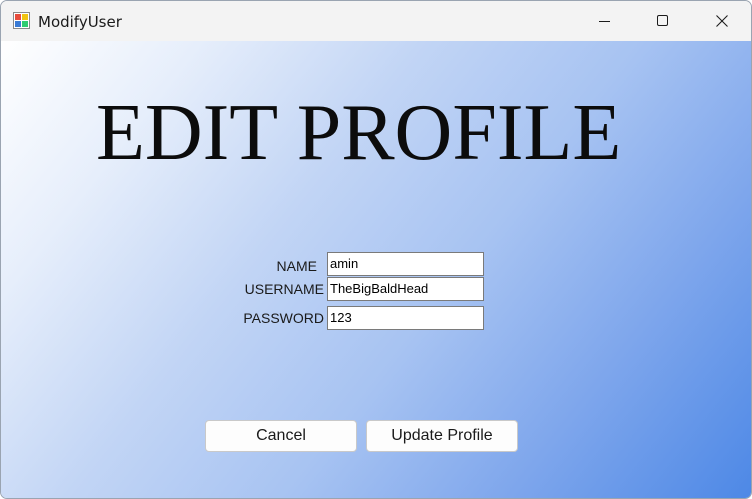  I want to click on app-icon, so click(21, 20).